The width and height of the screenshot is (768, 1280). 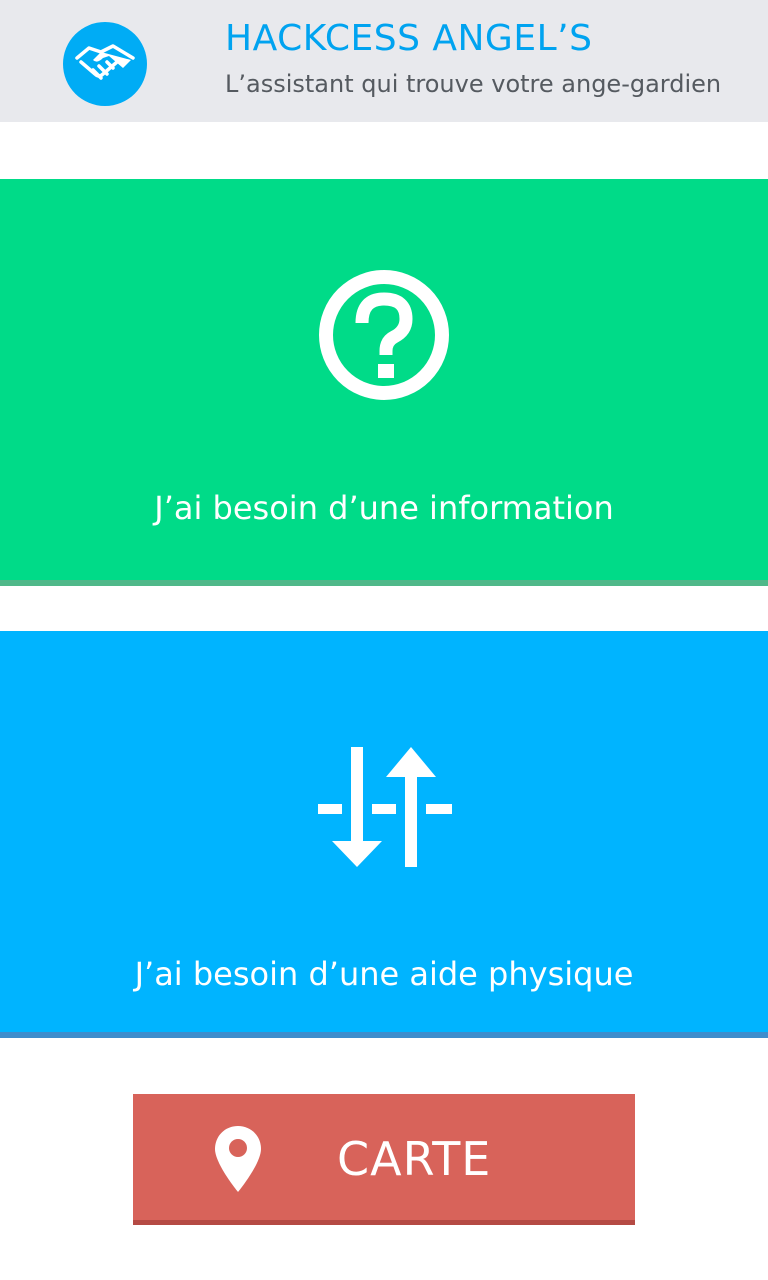 I want to click on map-button: CARTE, so click(x=384, y=1159).